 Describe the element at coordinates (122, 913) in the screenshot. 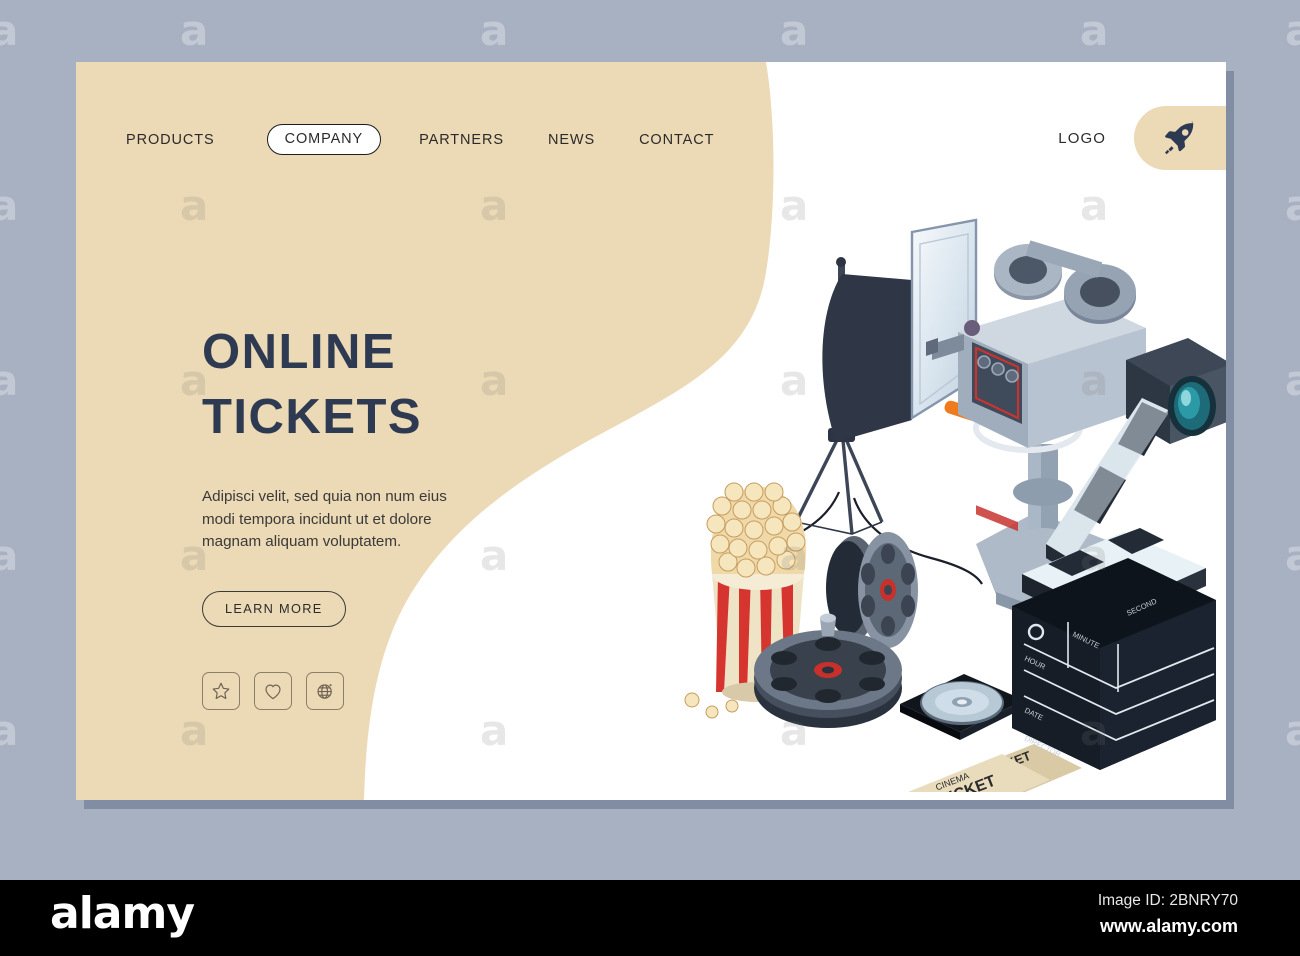

I see `alamy-brand: alamy` at that location.